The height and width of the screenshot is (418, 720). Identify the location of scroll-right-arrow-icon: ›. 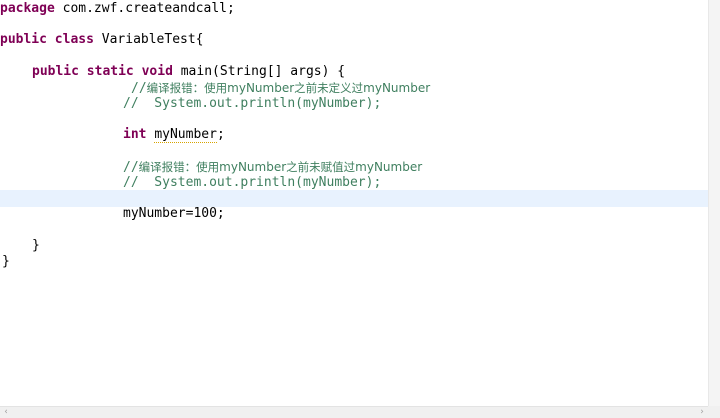
(702, 412).